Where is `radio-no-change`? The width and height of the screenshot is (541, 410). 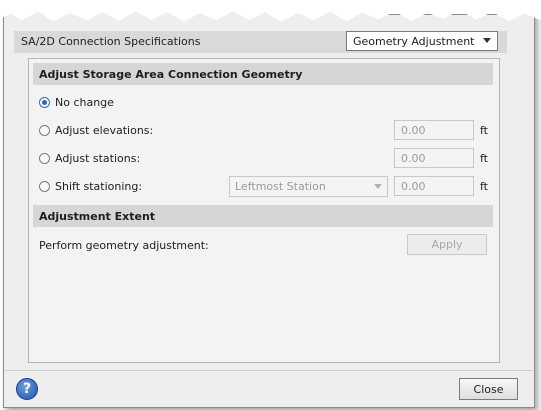 radio-no-change is located at coordinates (44, 102).